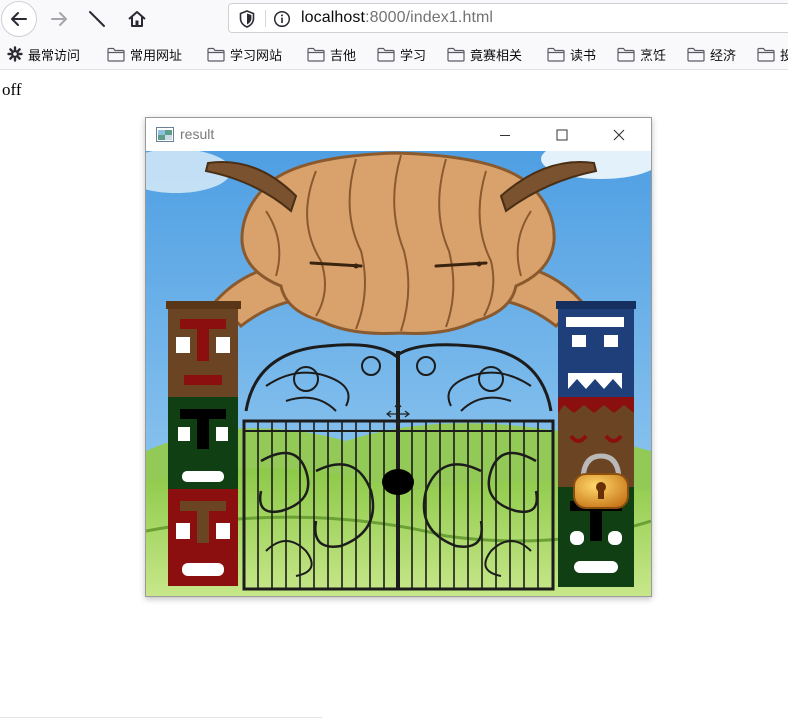 This screenshot has height=720, width=788. What do you see at coordinates (256, 55) in the screenshot?
I see `bookmark-label: 学习网站` at bounding box center [256, 55].